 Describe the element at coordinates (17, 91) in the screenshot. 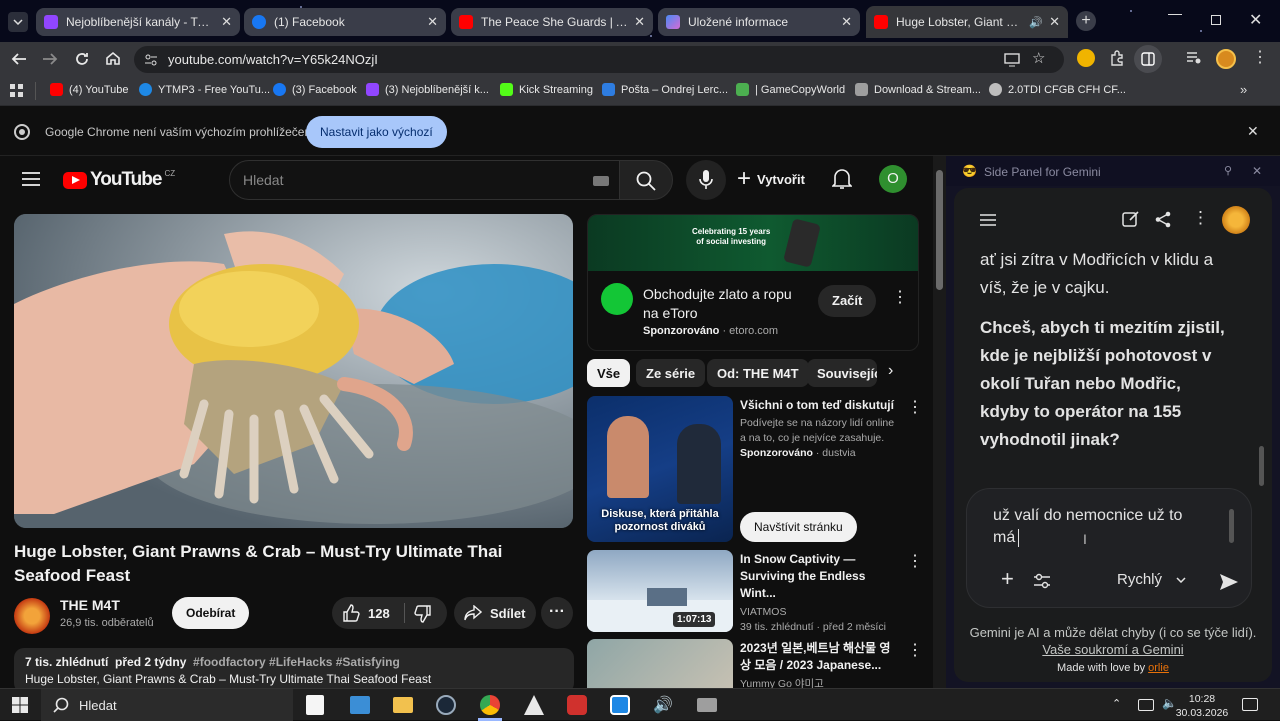

I see `apps-grid-icon` at that location.